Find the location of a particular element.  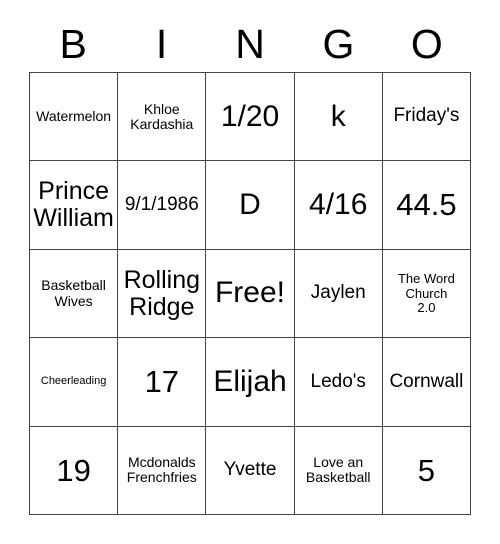

bingo-cell-text: Mcdonalds Frenchfries is located at coordinates (161, 470).